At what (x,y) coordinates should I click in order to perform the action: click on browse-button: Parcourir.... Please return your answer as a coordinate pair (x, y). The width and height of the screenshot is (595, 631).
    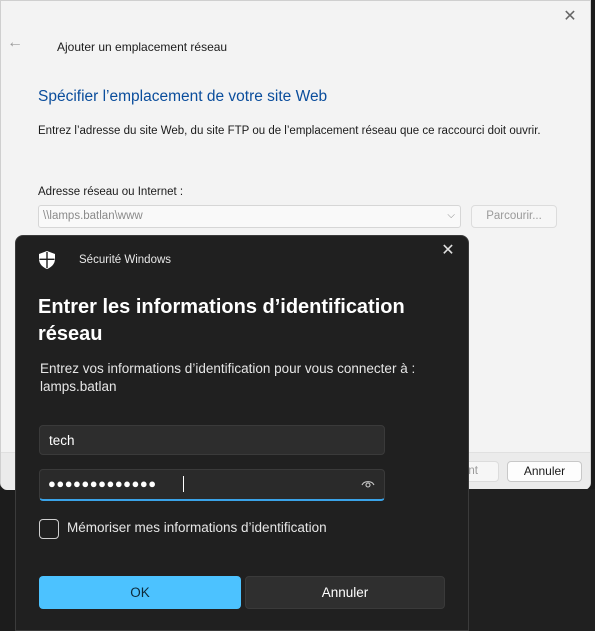
    Looking at the image, I should click on (514, 216).